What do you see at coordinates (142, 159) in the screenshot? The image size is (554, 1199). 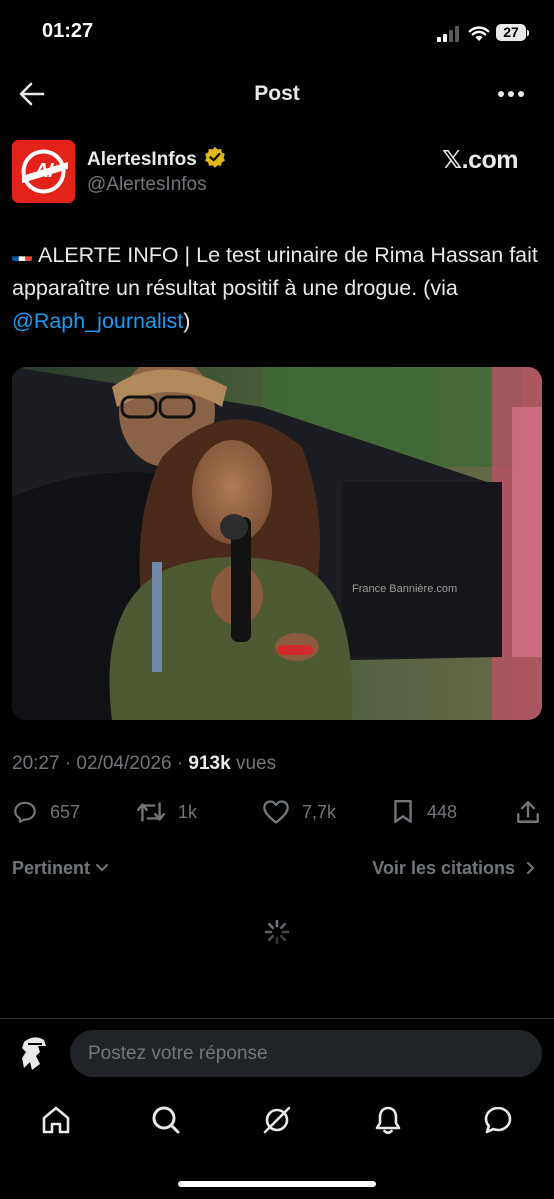 I see `author-name-text: AlertesInfos` at bounding box center [142, 159].